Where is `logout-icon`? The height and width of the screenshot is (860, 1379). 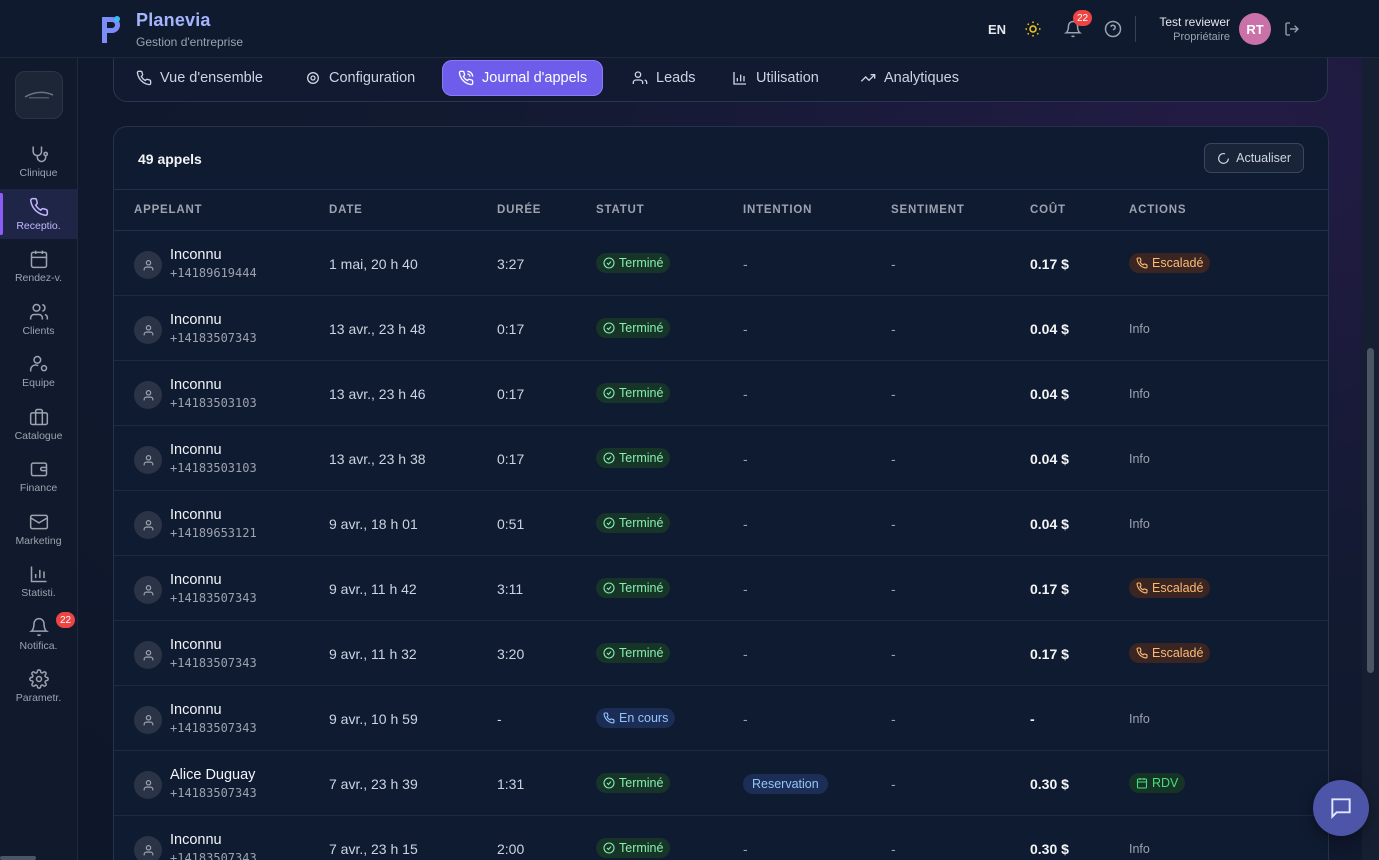
logout-icon is located at coordinates (1292, 29).